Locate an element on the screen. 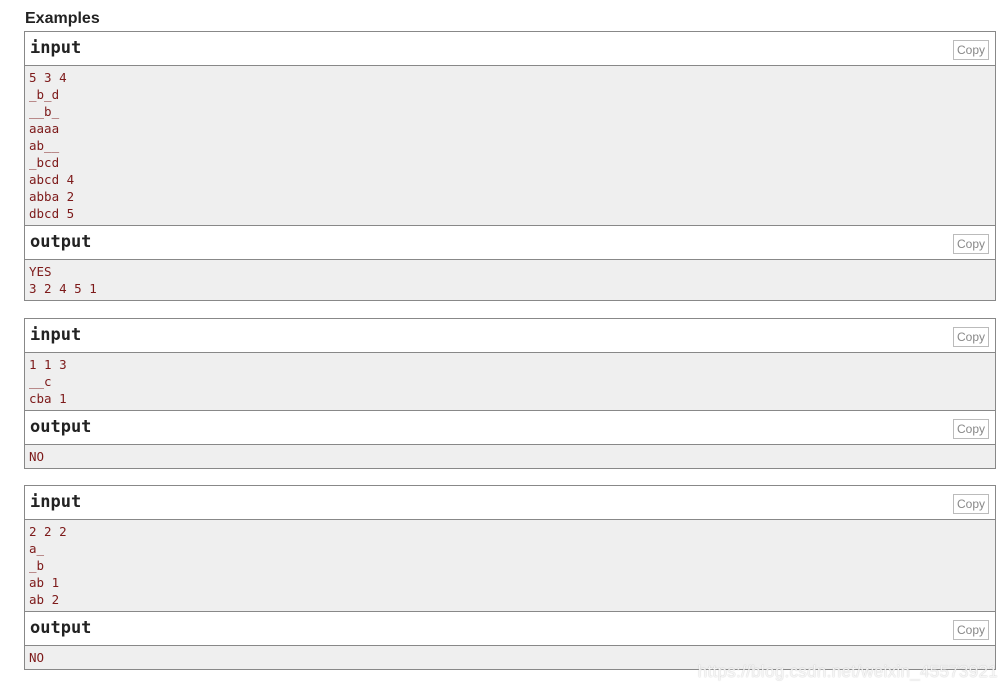 This screenshot has width=1008, height=691. input-content: 2 2 2 a_ _bab 1 ab 2 is located at coordinates (510, 566).